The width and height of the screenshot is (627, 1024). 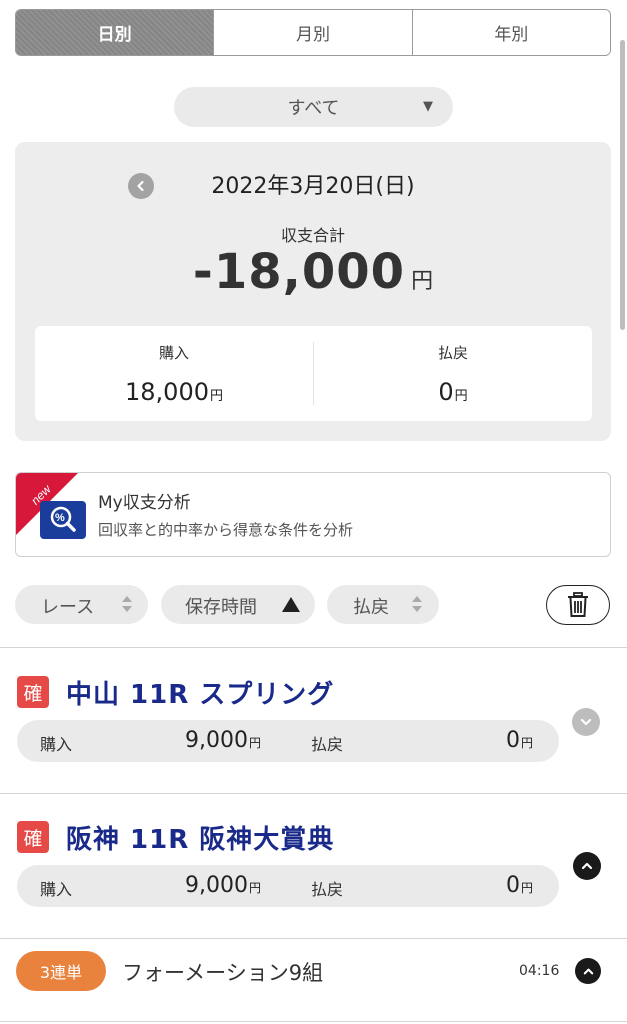 I want to click on race-title: 阪神 11R 阪神大賞典, so click(x=200, y=837).